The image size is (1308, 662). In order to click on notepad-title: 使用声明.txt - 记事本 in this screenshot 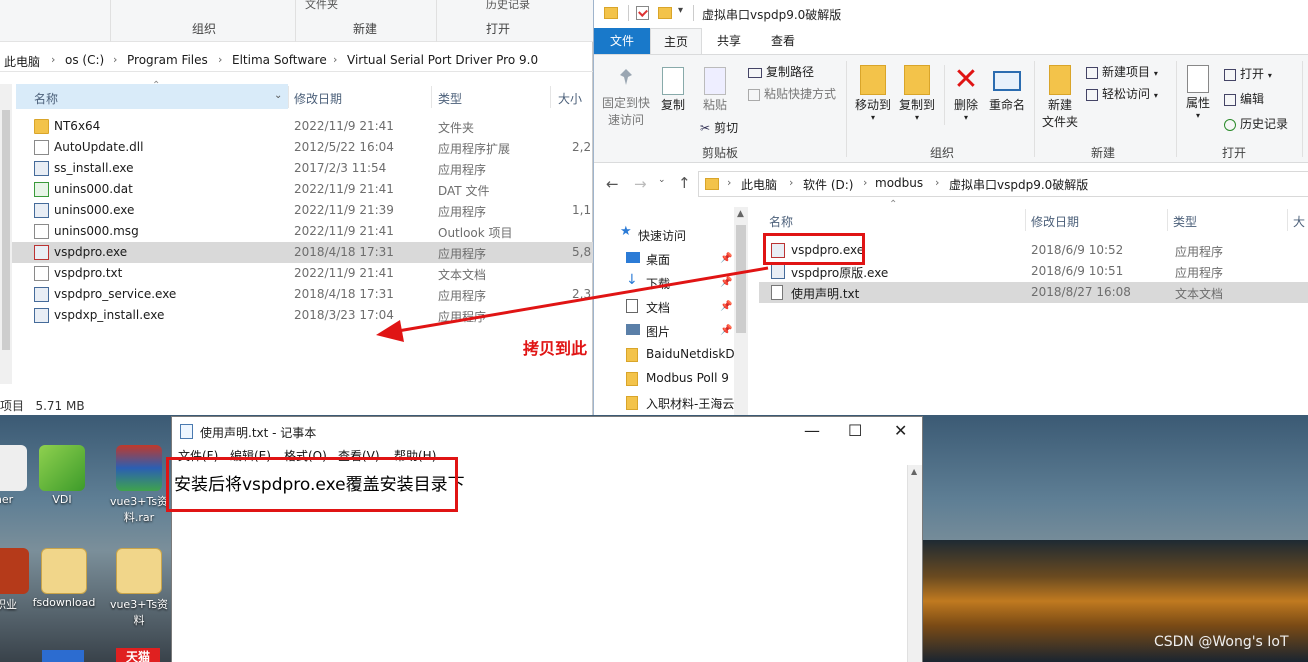, I will do `click(258, 433)`.